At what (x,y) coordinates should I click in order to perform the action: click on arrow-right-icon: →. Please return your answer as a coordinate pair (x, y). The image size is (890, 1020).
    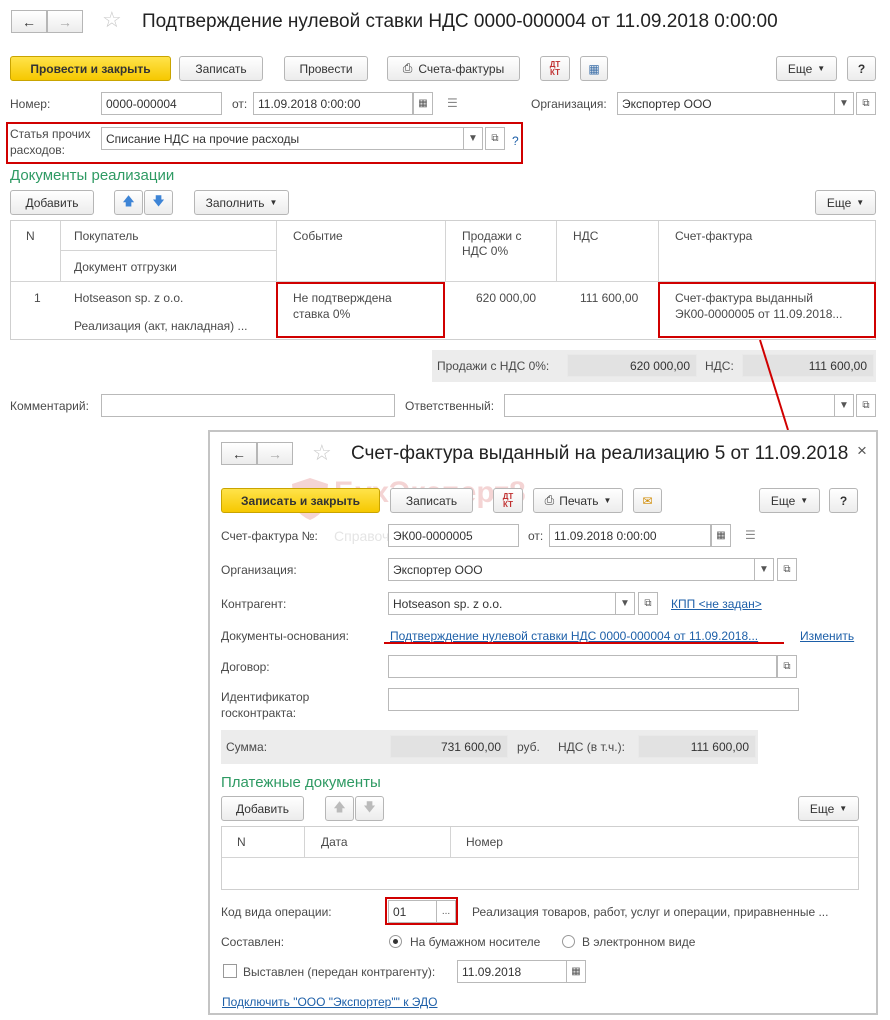
    Looking at the image, I should click on (275, 453).